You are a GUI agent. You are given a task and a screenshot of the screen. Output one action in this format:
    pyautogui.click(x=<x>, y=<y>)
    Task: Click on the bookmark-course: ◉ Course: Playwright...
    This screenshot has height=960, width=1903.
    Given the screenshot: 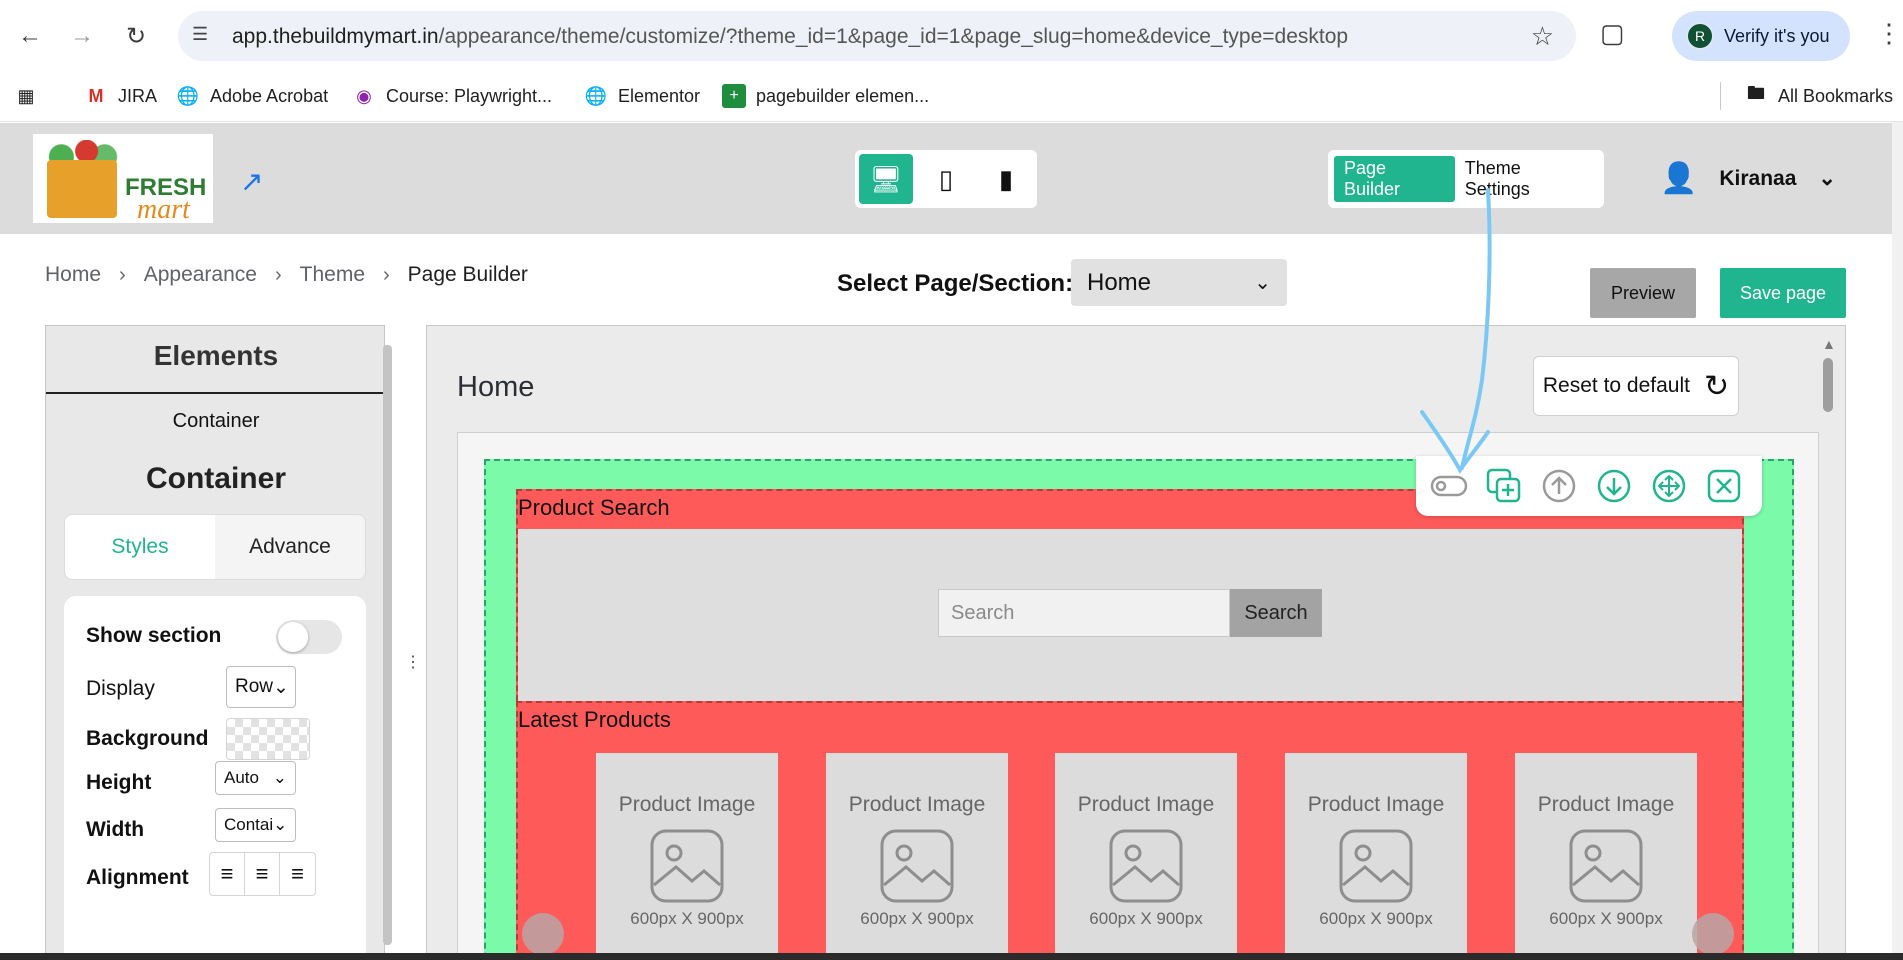 What is the action you would take?
    pyautogui.click(x=452, y=96)
    